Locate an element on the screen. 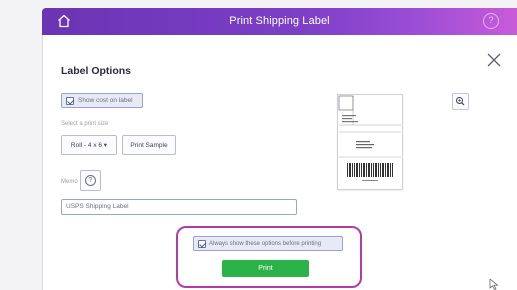 This screenshot has height=290, width=517. memo-label: Memo is located at coordinates (69, 182).